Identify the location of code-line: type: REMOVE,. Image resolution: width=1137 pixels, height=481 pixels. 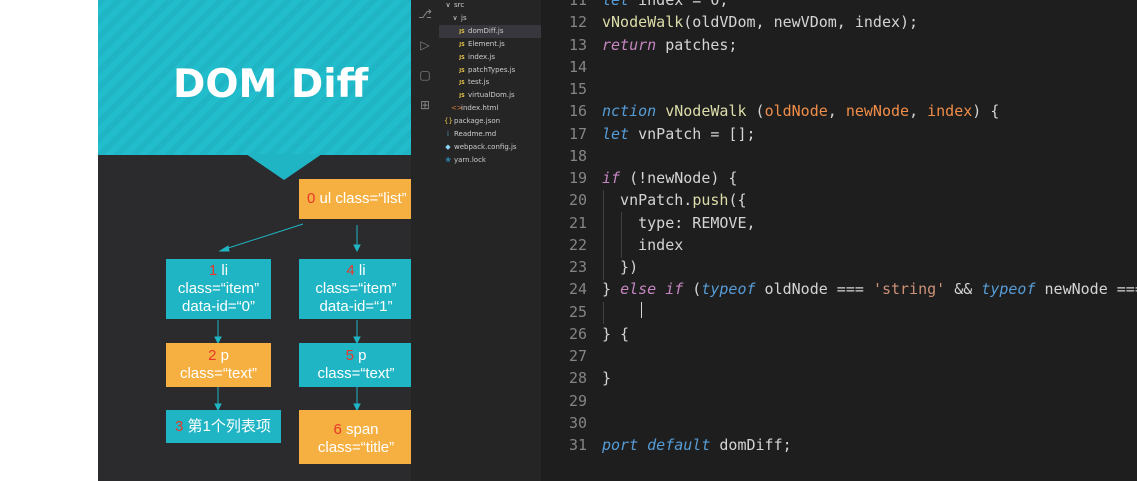
(679, 223).